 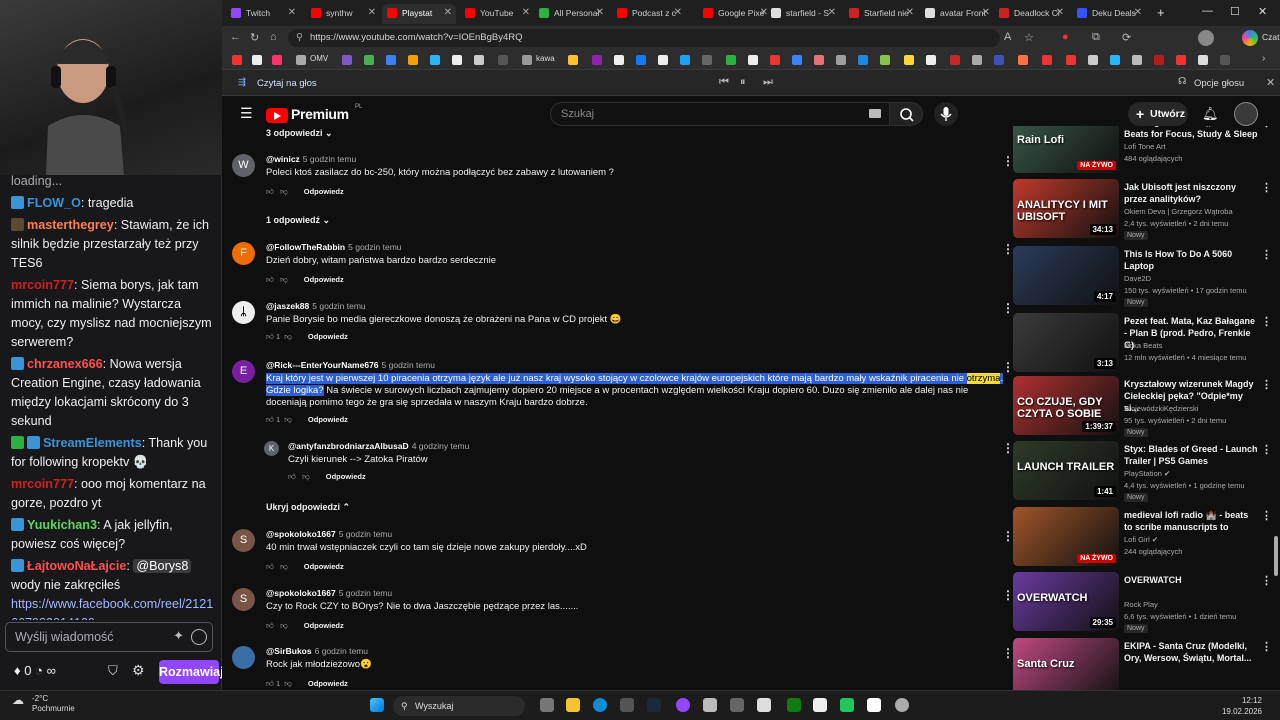 What do you see at coordinates (1191, 260) in the screenshot?
I see `video-title: This Is How To Do A 5060 Laptop` at bounding box center [1191, 260].